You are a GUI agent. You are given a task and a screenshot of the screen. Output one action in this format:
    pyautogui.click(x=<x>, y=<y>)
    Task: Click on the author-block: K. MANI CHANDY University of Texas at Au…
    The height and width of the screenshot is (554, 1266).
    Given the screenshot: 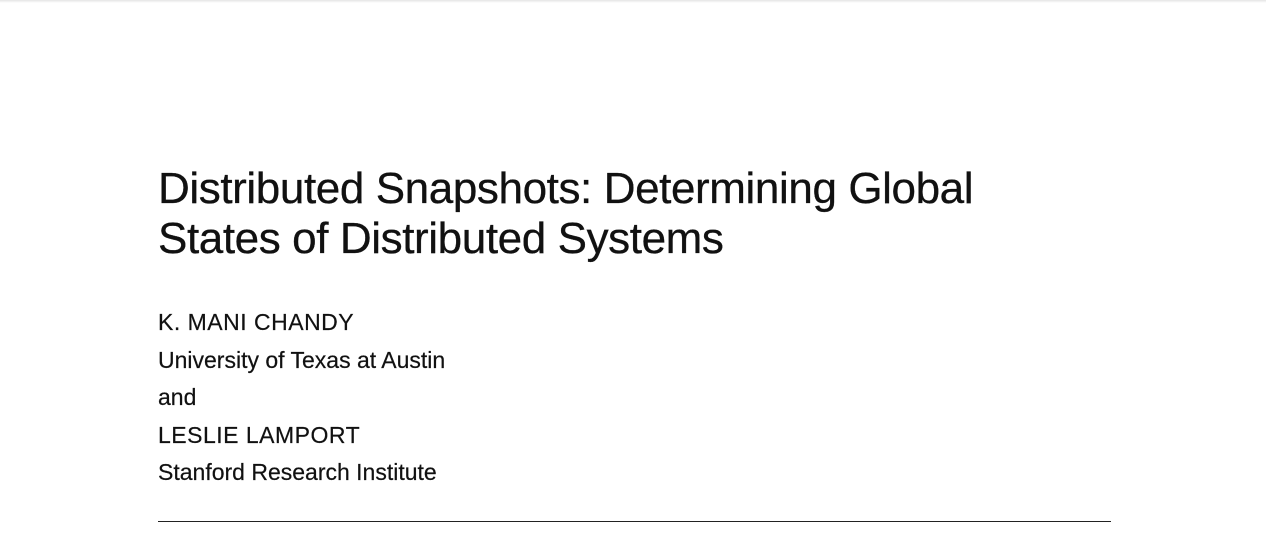 What is the action you would take?
    pyautogui.click(x=301, y=398)
    